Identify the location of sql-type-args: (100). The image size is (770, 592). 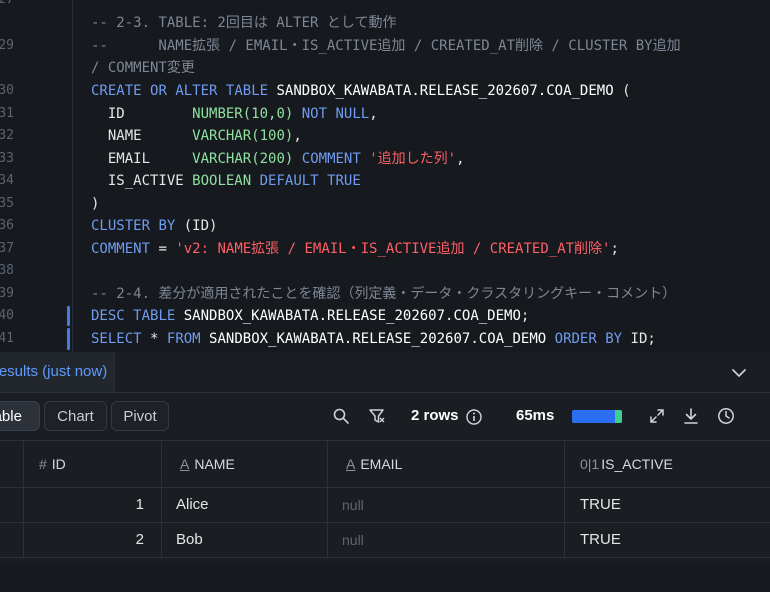
(272, 136).